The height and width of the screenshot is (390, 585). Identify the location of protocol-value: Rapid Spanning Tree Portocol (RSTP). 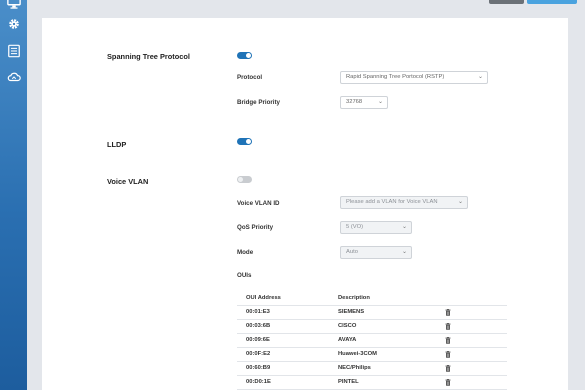
(395, 77).